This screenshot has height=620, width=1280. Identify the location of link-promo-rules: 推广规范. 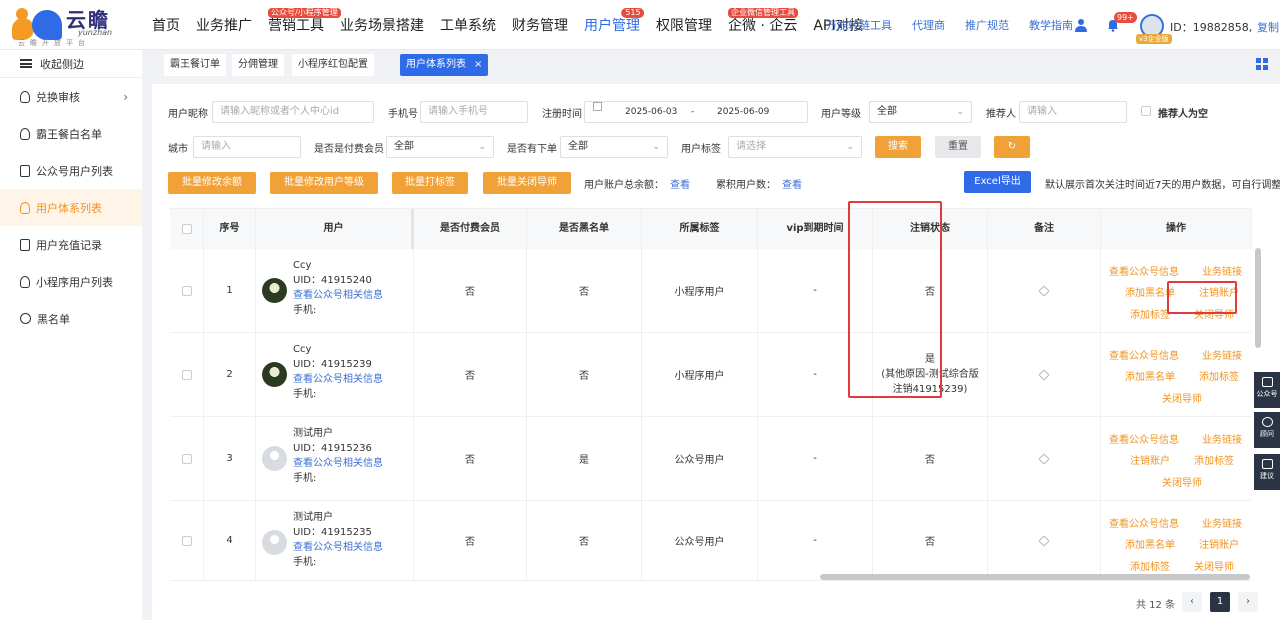
(987, 25).